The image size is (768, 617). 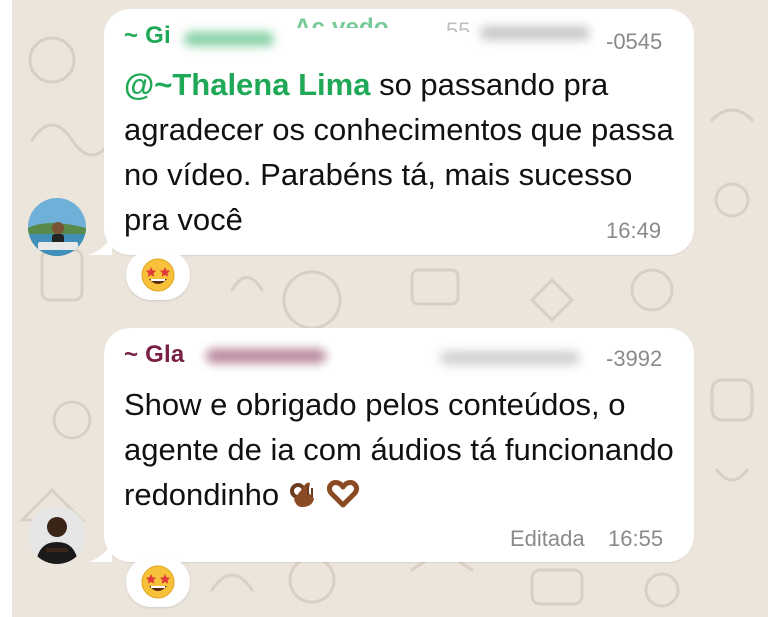 I want to click on sender-phone-suffix: -3992, so click(x=634, y=358).